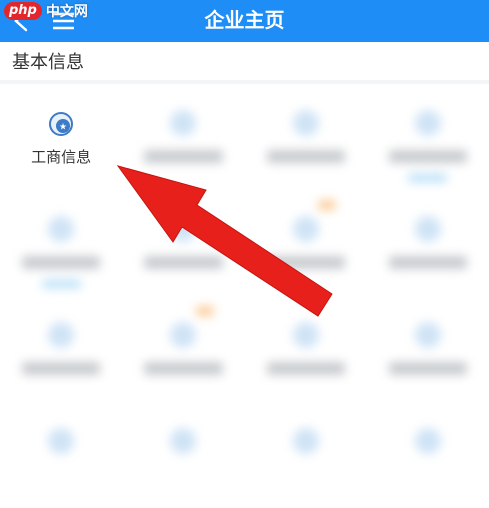  Describe the element at coordinates (23, 11) in the screenshot. I see `watermark-logo: php` at that location.